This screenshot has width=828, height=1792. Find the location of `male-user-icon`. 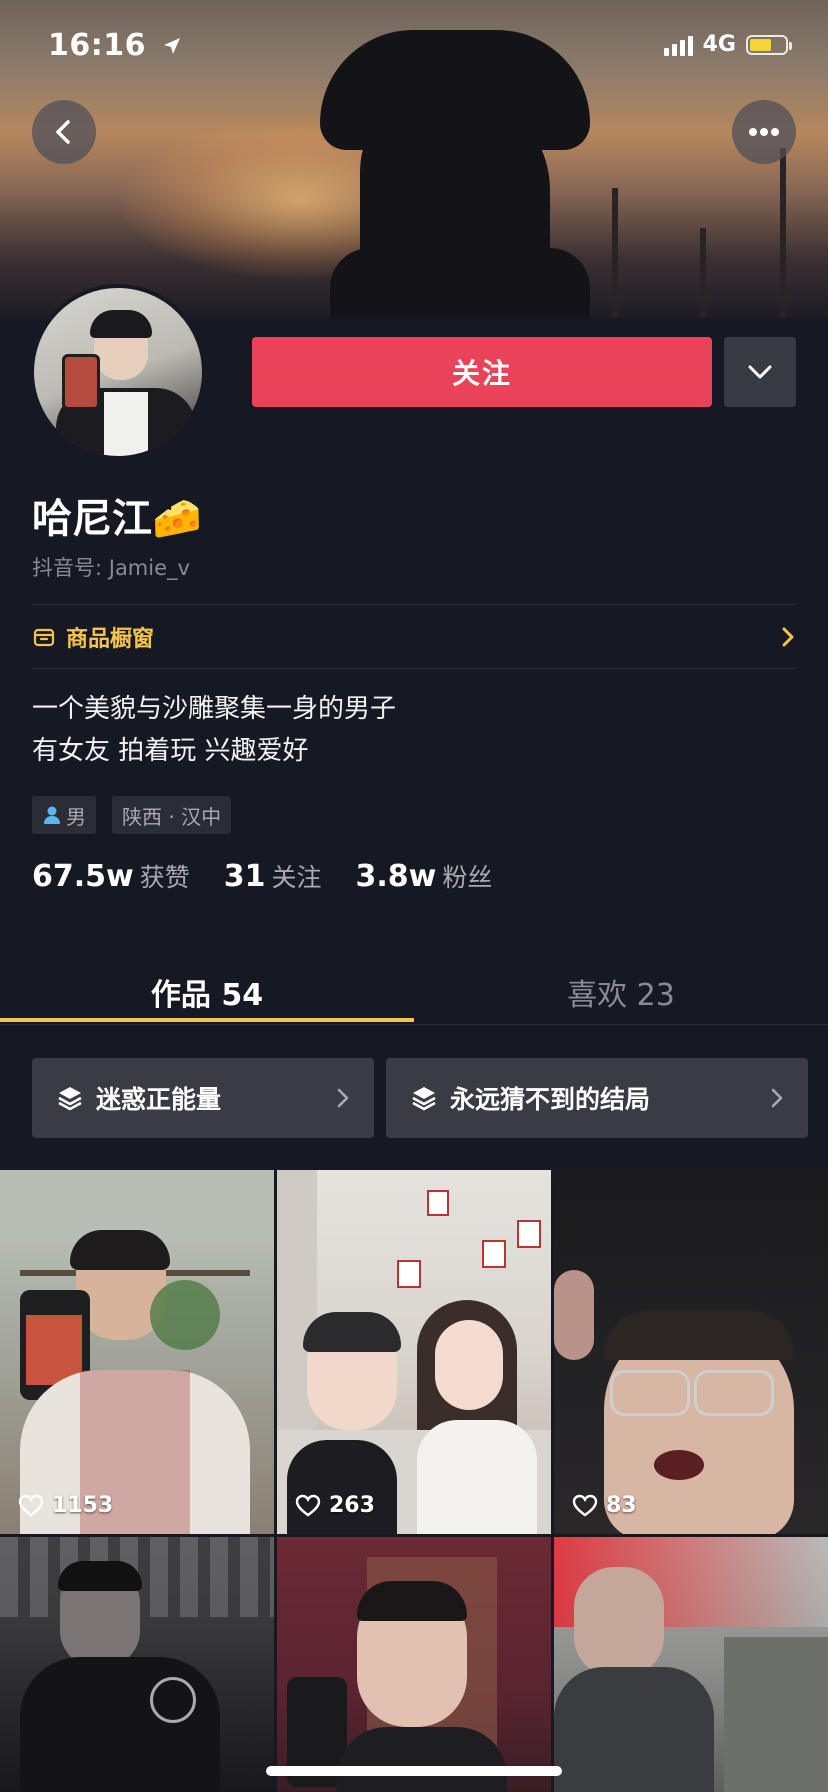

male-user-icon is located at coordinates (52, 815).